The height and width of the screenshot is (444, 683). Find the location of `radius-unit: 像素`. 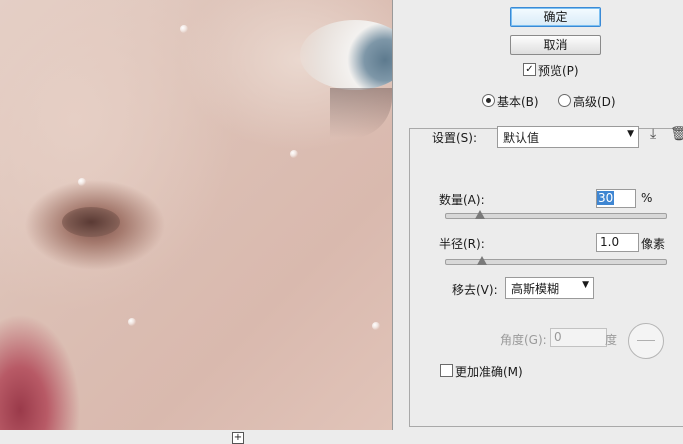

radius-unit: 像素 is located at coordinates (653, 244).